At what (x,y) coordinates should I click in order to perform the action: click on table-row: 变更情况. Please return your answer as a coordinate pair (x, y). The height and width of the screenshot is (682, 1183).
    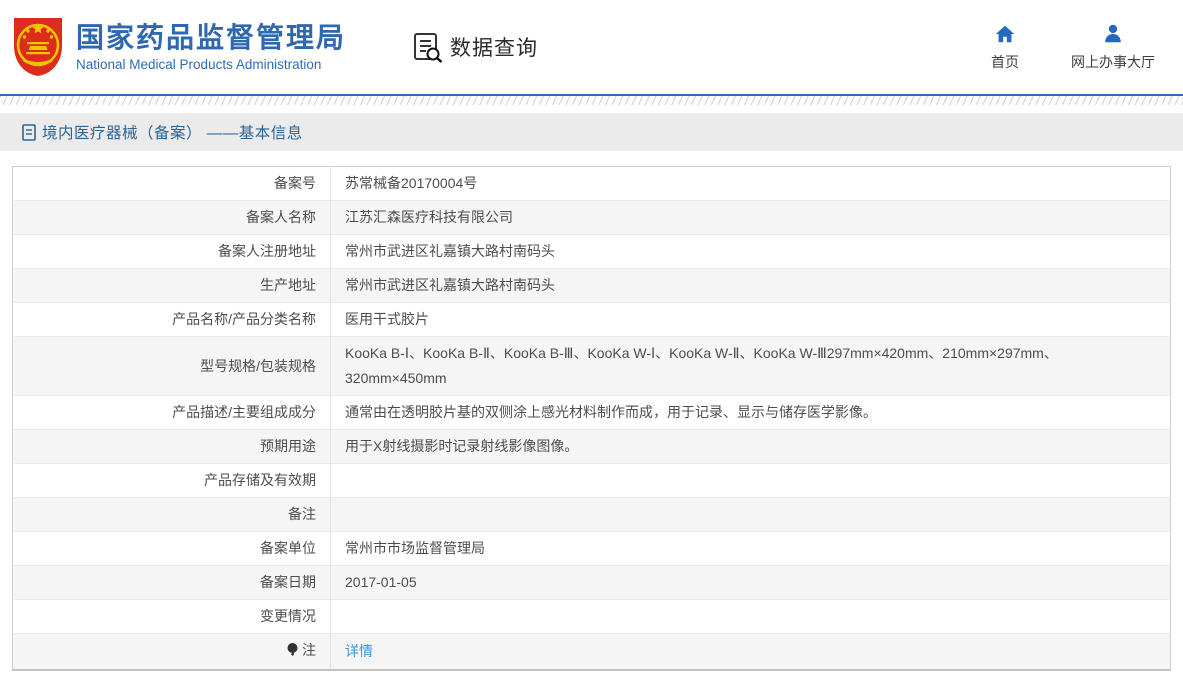
    Looking at the image, I should click on (591, 616).